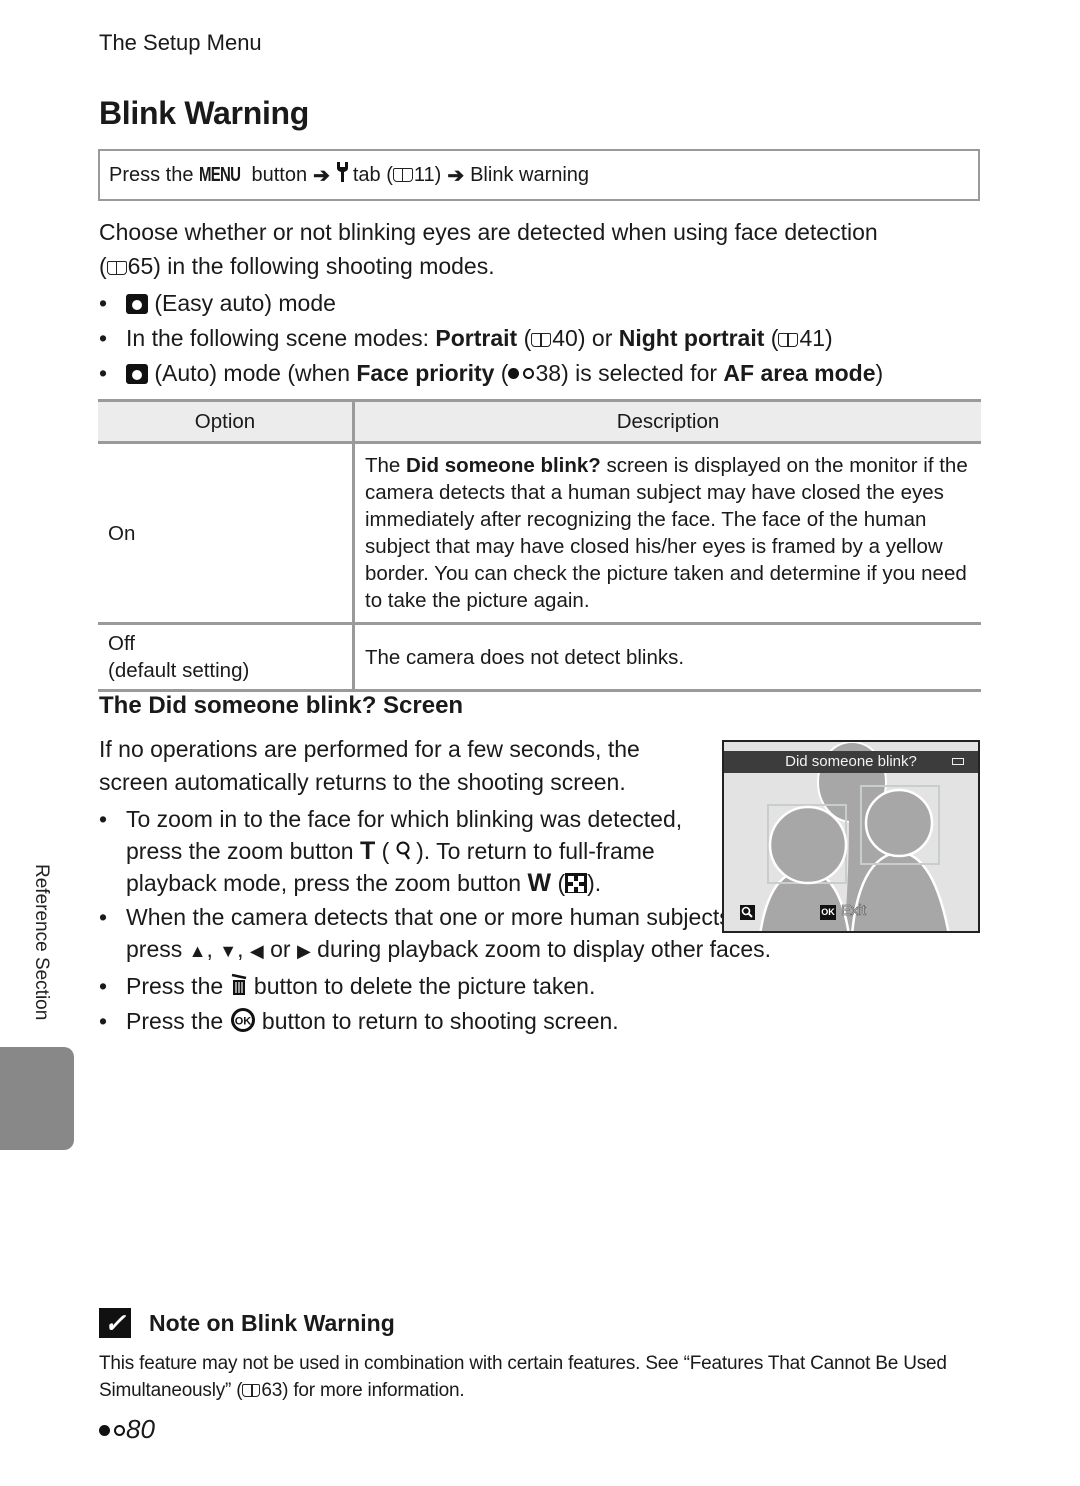 This screenshot has width=1080, height=1486. Describe the element at coordinates (576, 883) in the screenshot. I see `thumbnail-icon` at that location.